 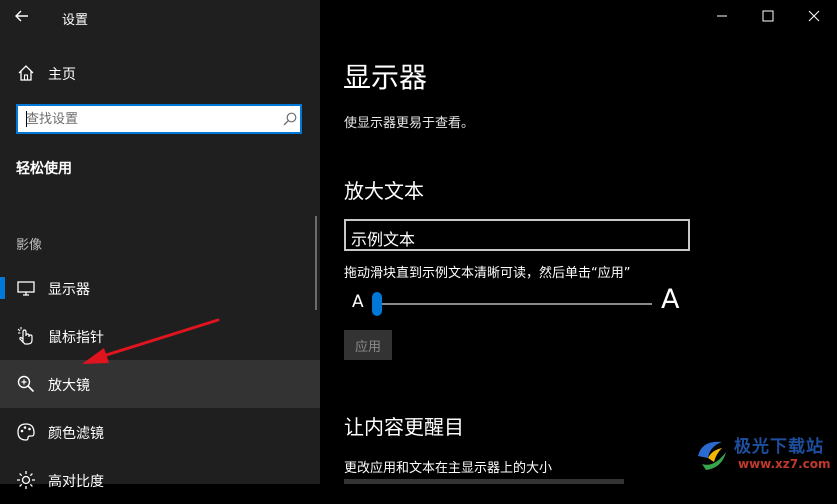 I want to click on contrast-icon, so click(x=26, y=480).